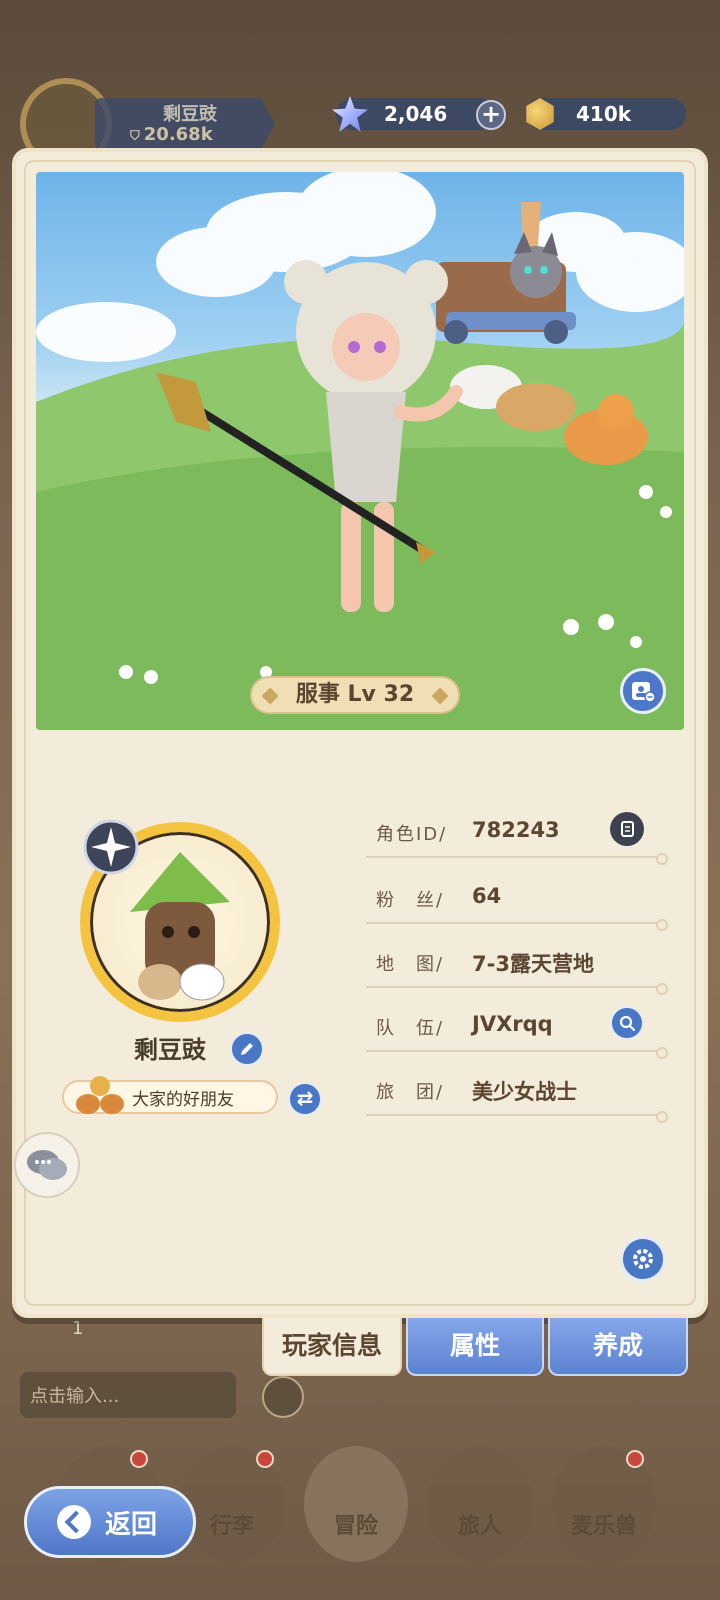  I want to click on compass-badge-icon, so click(111, 847).